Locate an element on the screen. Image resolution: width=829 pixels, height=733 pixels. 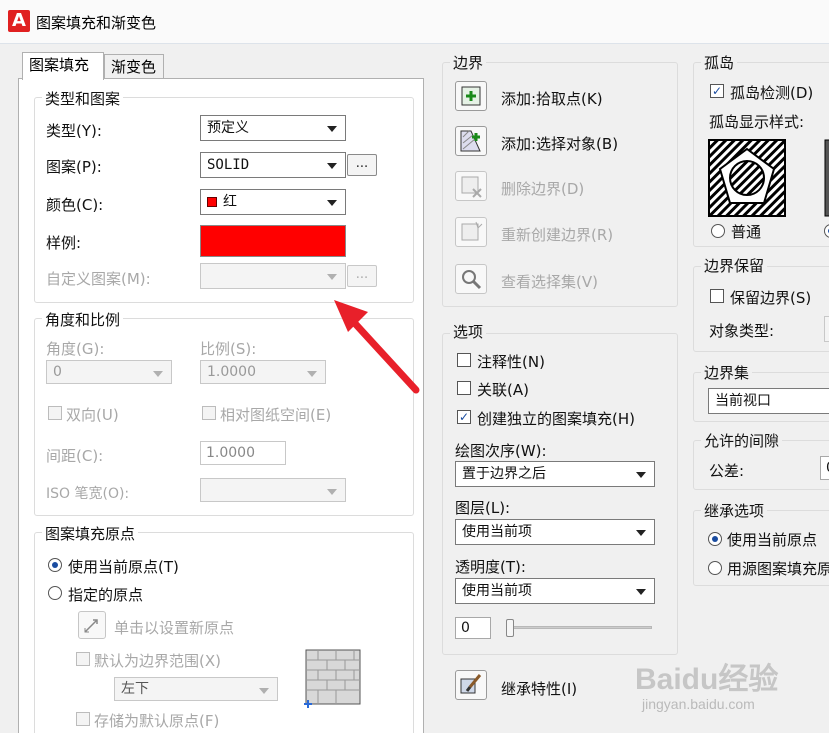
relative-paper-checkbox is located at coordinates (209, 413).